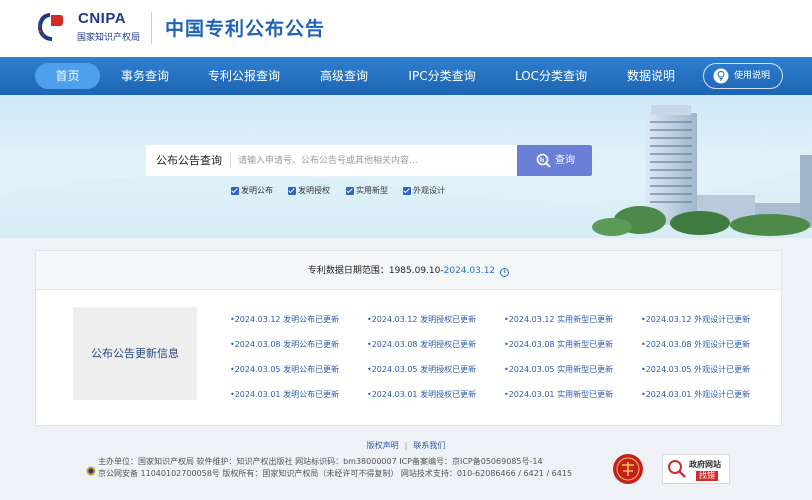  Describe the element at coordinates (372, 190) in the screenshot. I see `checkbox-label: 实用新型` at that location.